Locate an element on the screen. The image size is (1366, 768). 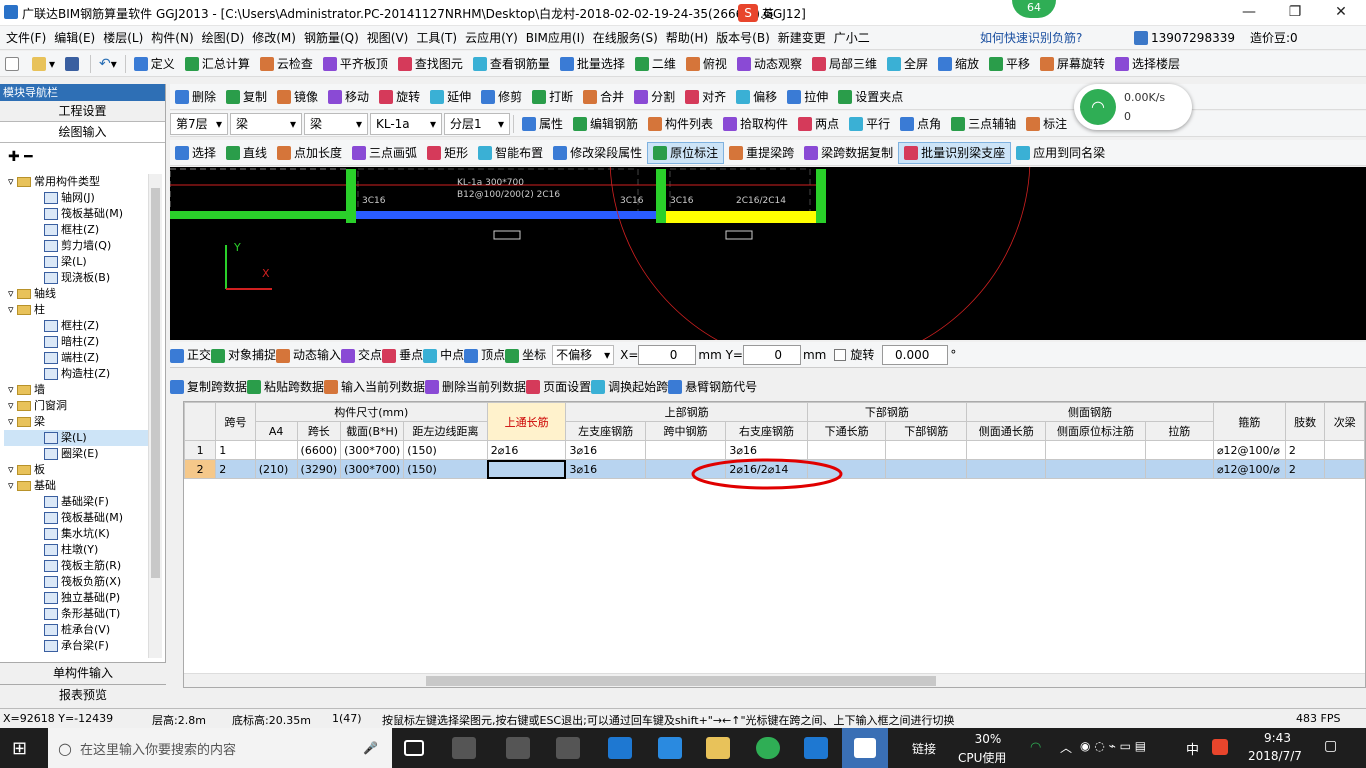
tb1-item-5: 查看钢筋量 is located at coordinates (511, 64).